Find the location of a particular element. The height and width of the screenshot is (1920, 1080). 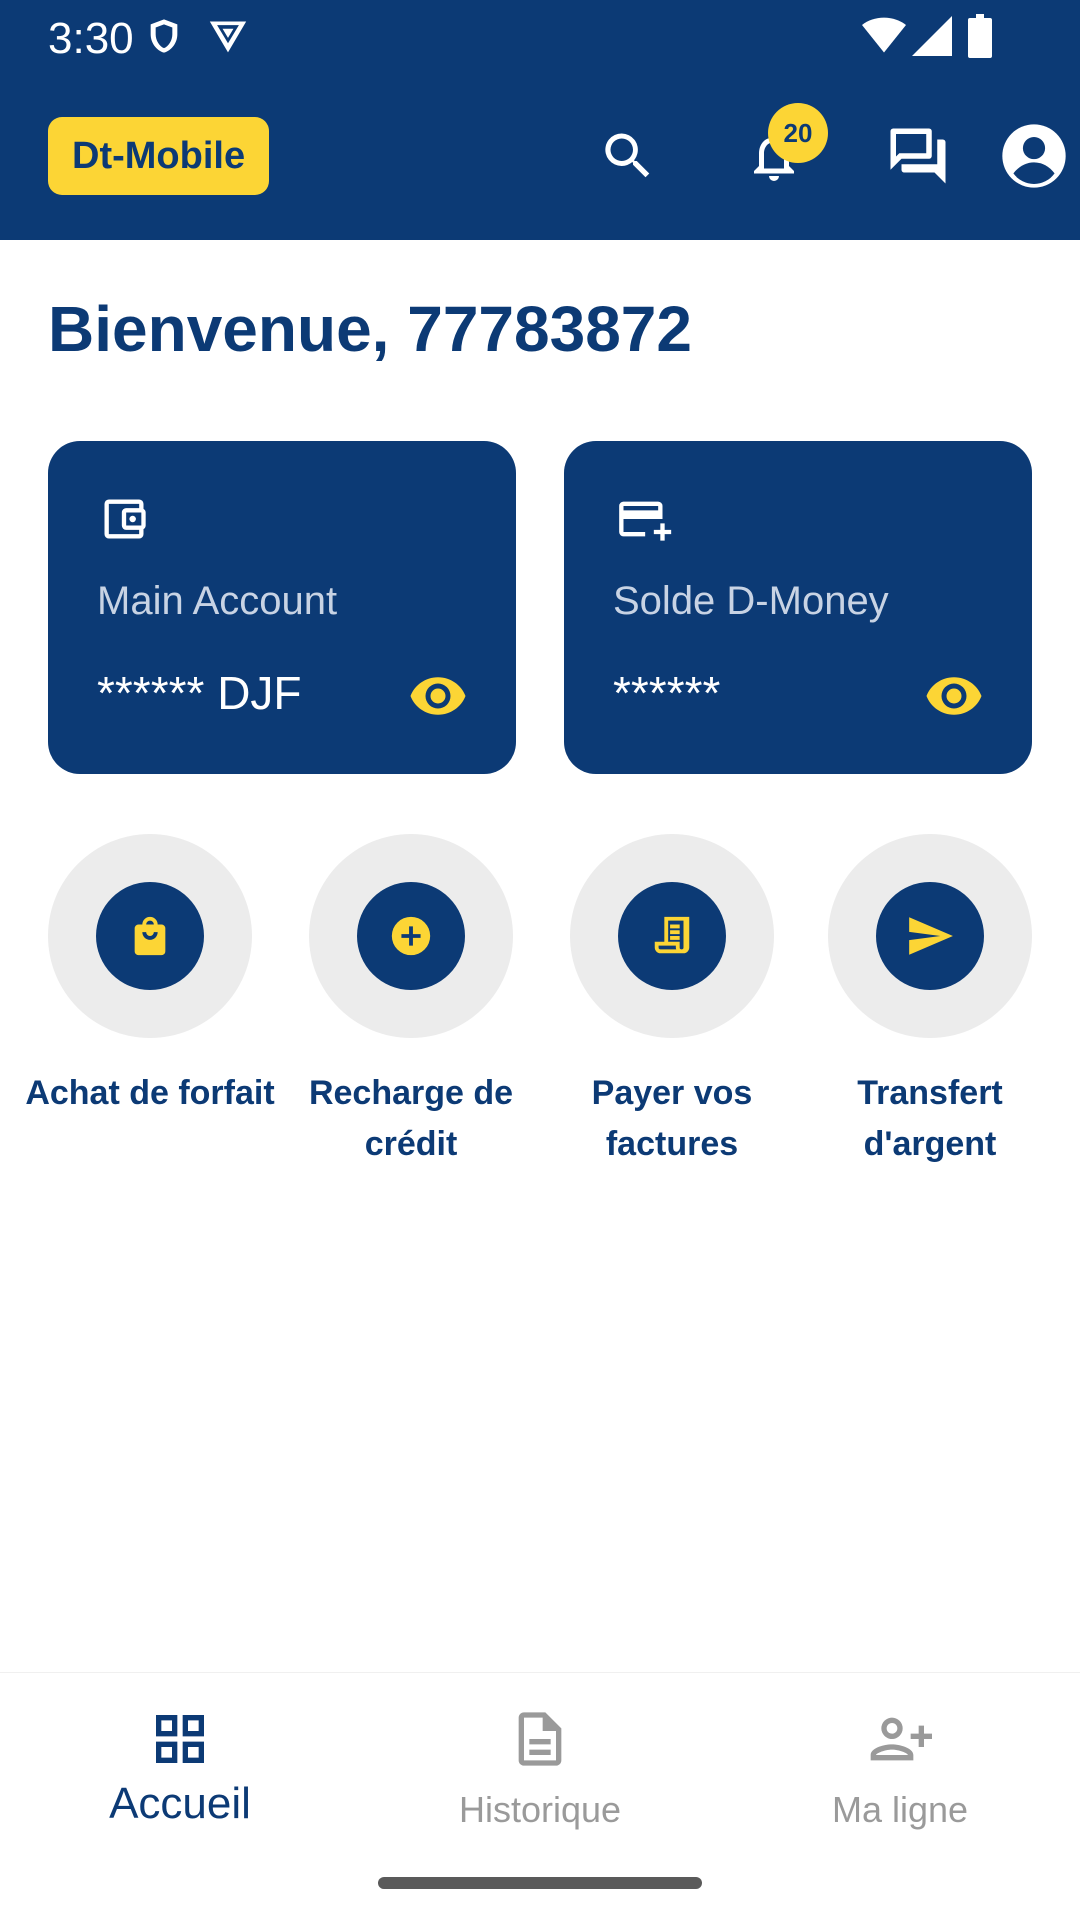

status-time: 3:30 is located at coordinates (91, 38).